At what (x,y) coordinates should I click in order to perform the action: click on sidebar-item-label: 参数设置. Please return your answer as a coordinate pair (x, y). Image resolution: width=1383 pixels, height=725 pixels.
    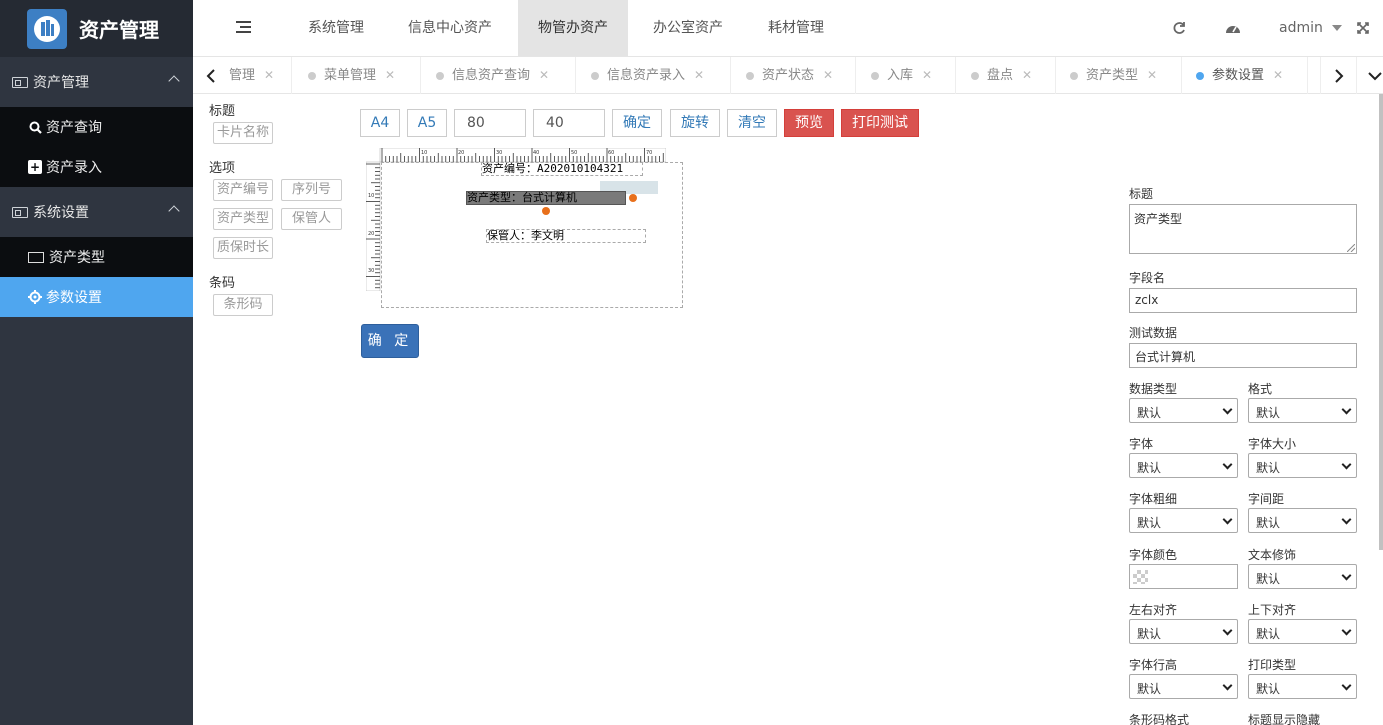
    Looking at the image, I should click on (74, 298).